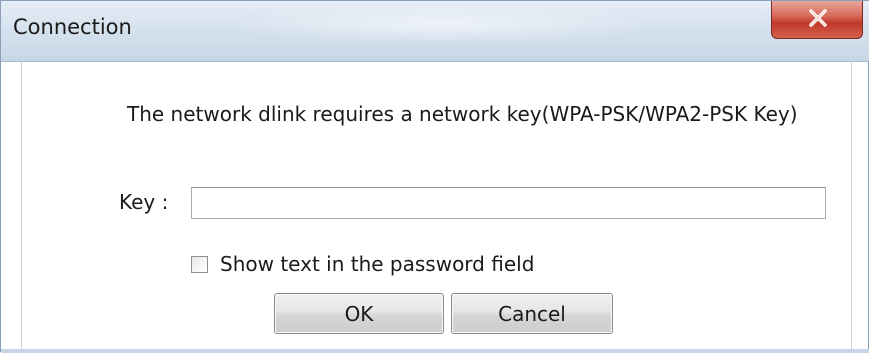 The image size is (869, 353). Describe the element at coordinates (359, 313) in the screenshot. I see `ok-button: OK` at that location.